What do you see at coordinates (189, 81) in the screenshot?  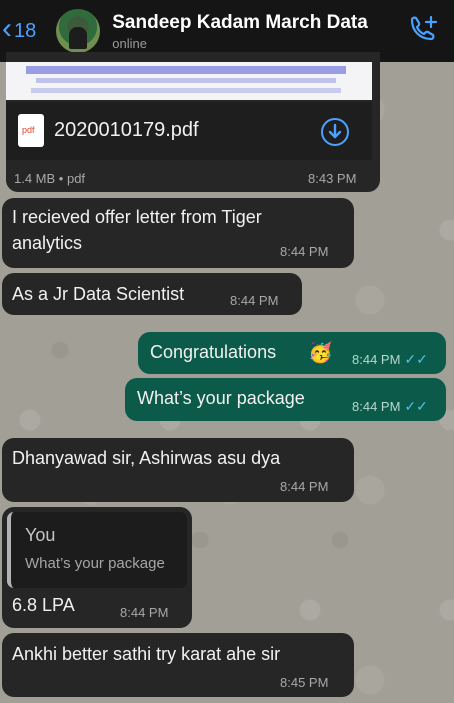 I see `pdf-preview-thumbnail` at bounding box center [189, 81].